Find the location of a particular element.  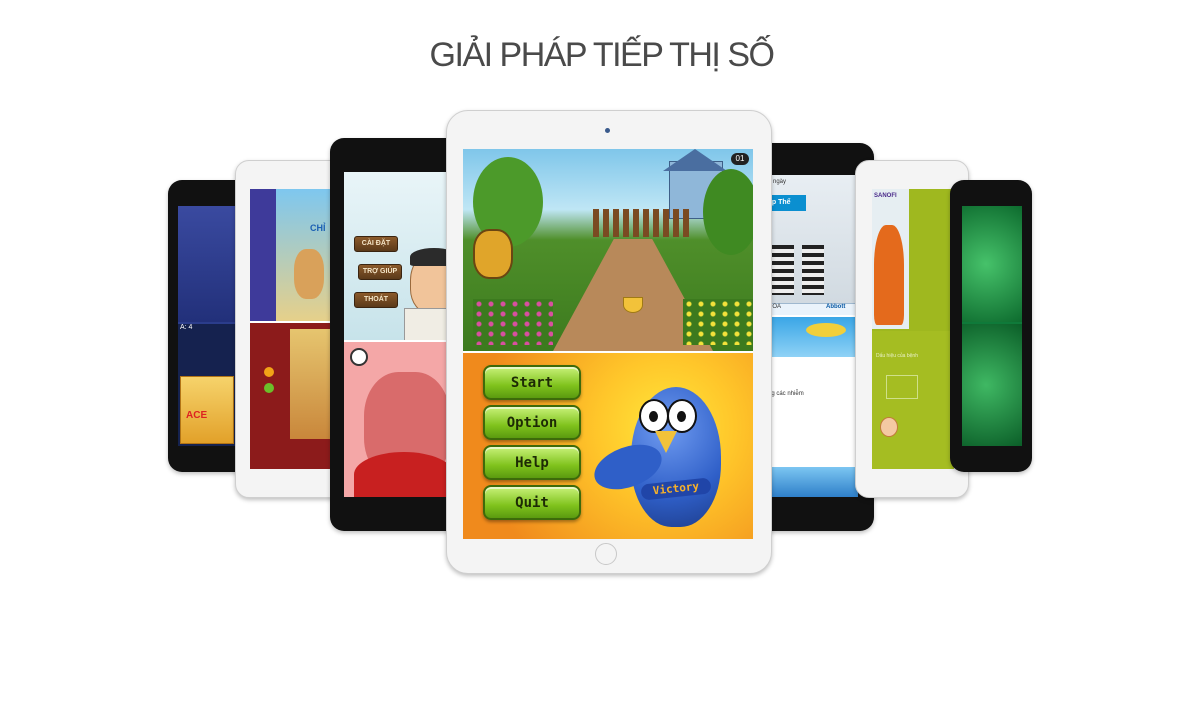

start-button: Start is located at coordinates (532, 382).